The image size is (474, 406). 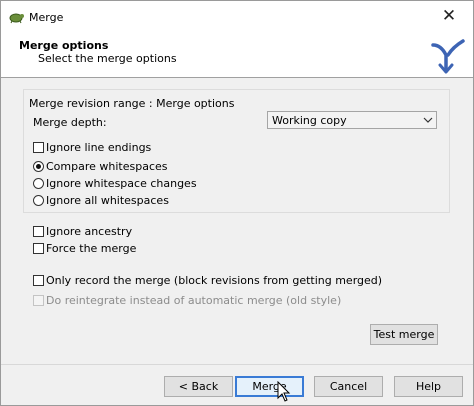 I want to click on footer-divider, so click(x=237, y=364).